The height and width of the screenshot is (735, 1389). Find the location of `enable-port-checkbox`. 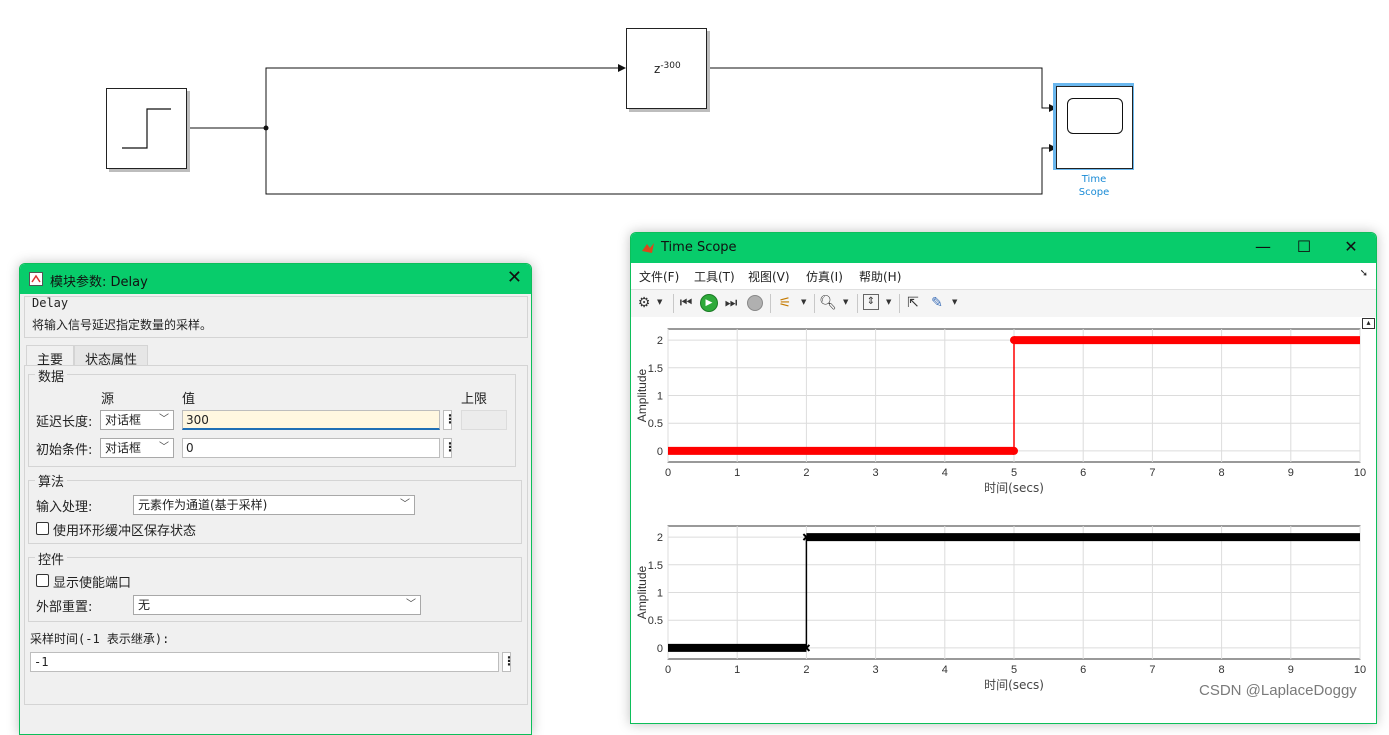

enable-port-checkbox is located at coordinates (42, 580).